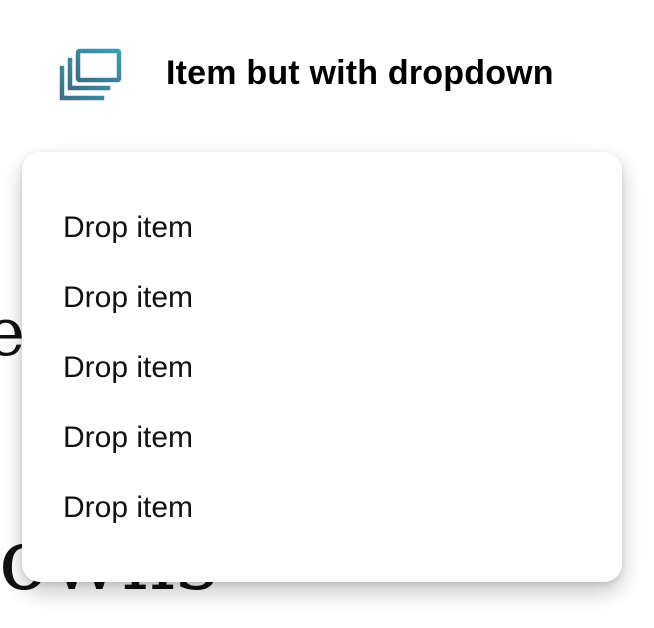 This screenshot has height=628, width=654. I want to click on nav-item-label: Item but with dropdown, so click(360, 72).